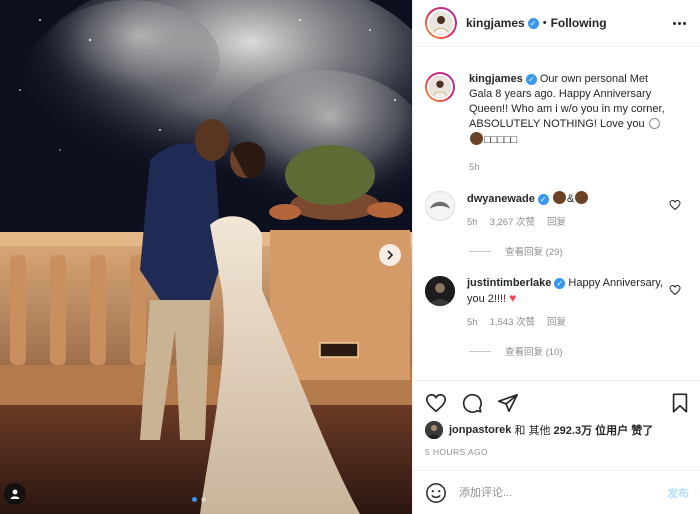 The image size is (700, 514). Describe the element at coordinates (584, 251) in the screenshot. I see `view-replies-button: 查看回复 (29)` at that location.